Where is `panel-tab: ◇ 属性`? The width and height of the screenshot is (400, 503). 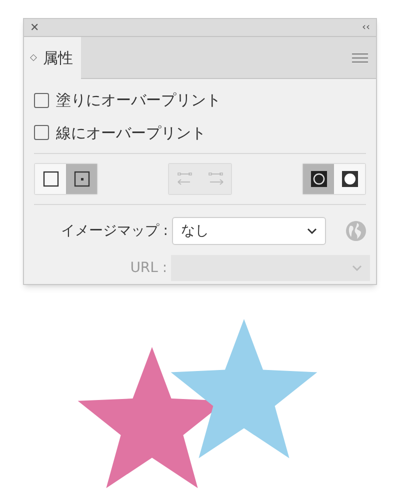
panel-tab: ◇ 属性 is located at coordinates (52, 58).